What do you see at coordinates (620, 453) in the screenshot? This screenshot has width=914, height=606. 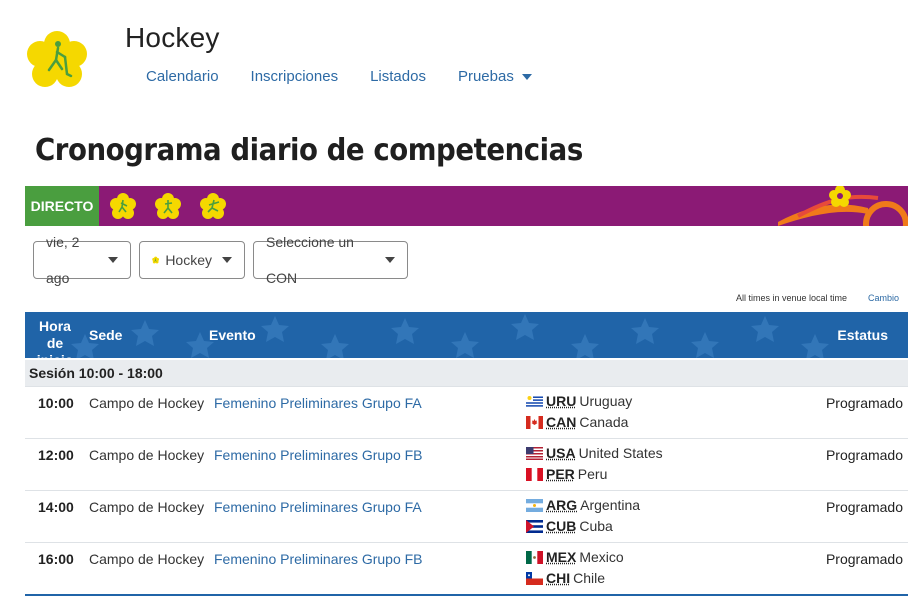 I see `team-name: United States` at bounding box center [620, 453].